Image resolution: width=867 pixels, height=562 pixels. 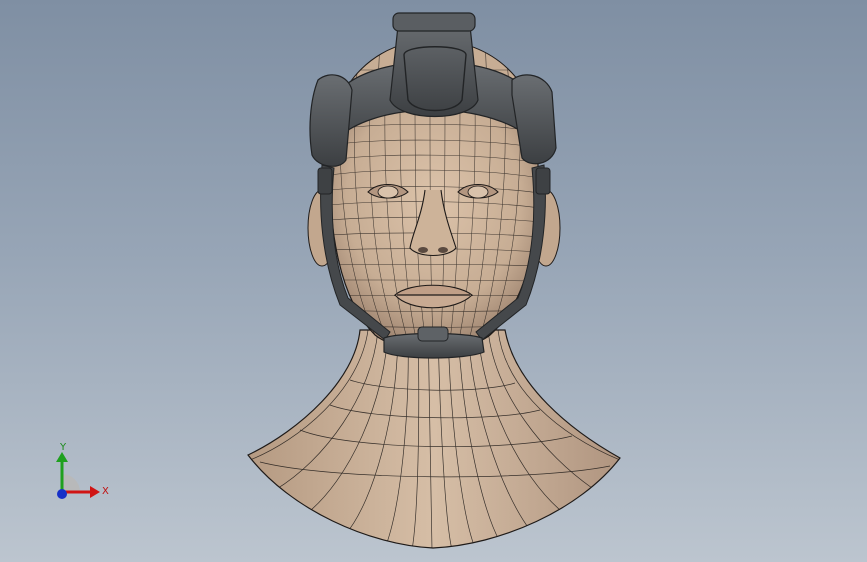 What do you see at coordinates (433, 334) in the screenshot?
I see `chin-buckle` at bounding box center [433, 334].